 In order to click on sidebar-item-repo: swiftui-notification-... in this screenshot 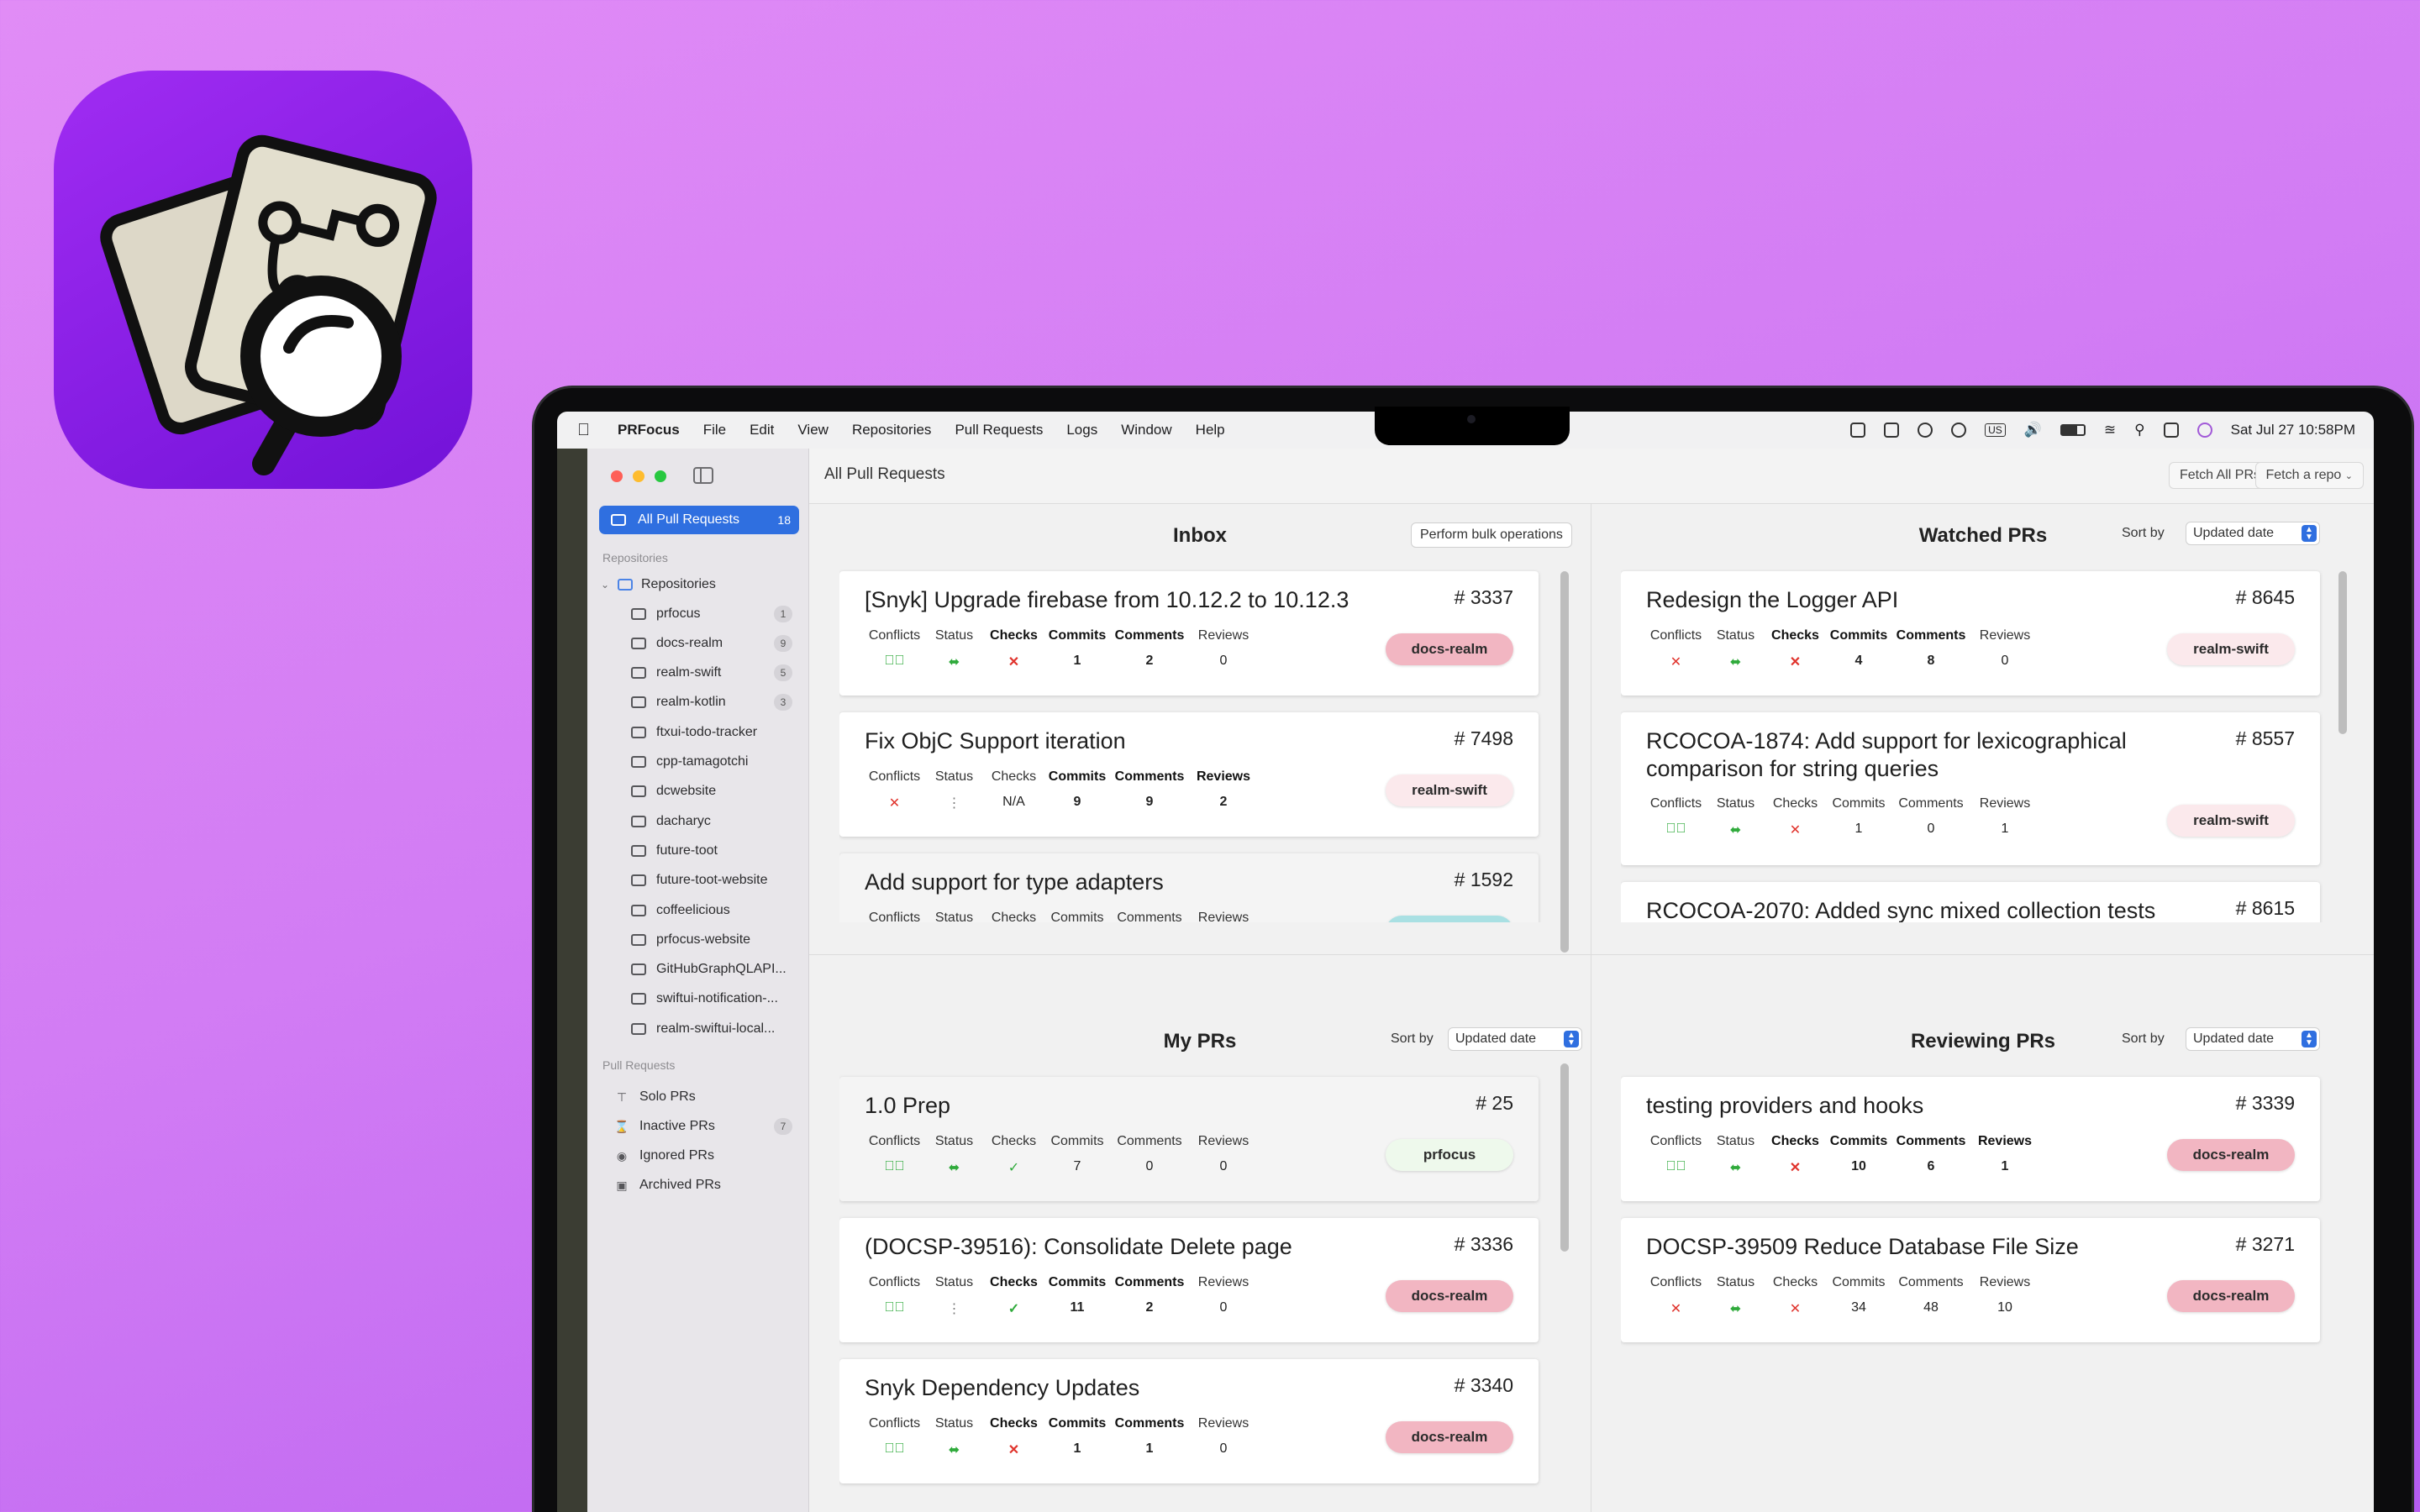, I will do `click(698, 999)`.